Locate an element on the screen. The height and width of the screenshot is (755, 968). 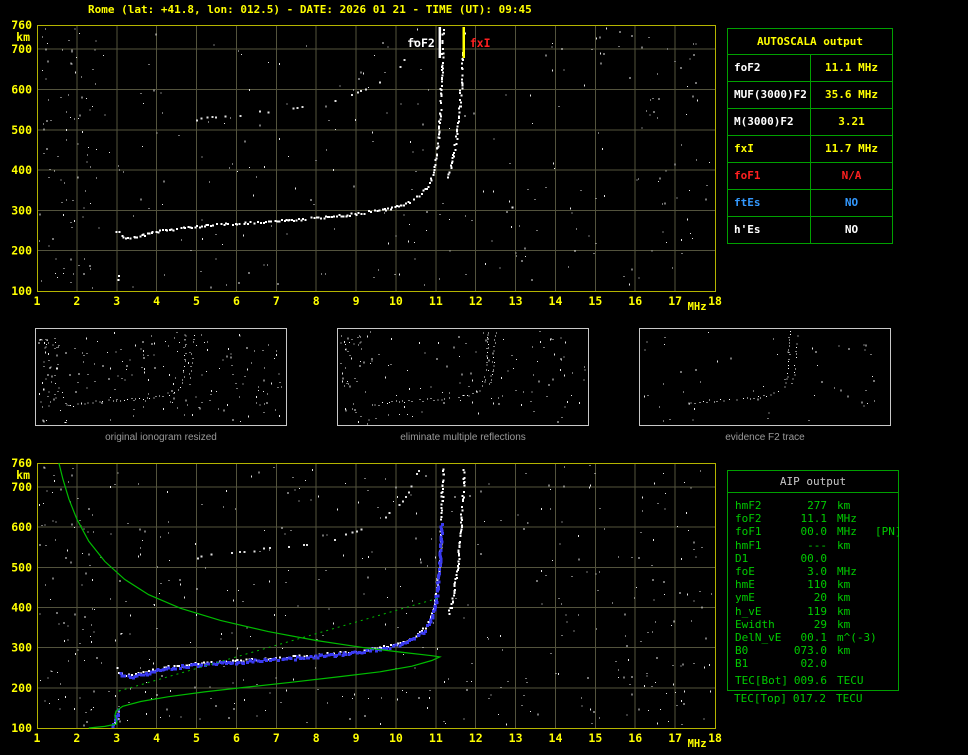
tec-bottom-row-slot: TEC[Bot] 009.6 TECU is located at coordinates (813, 680).